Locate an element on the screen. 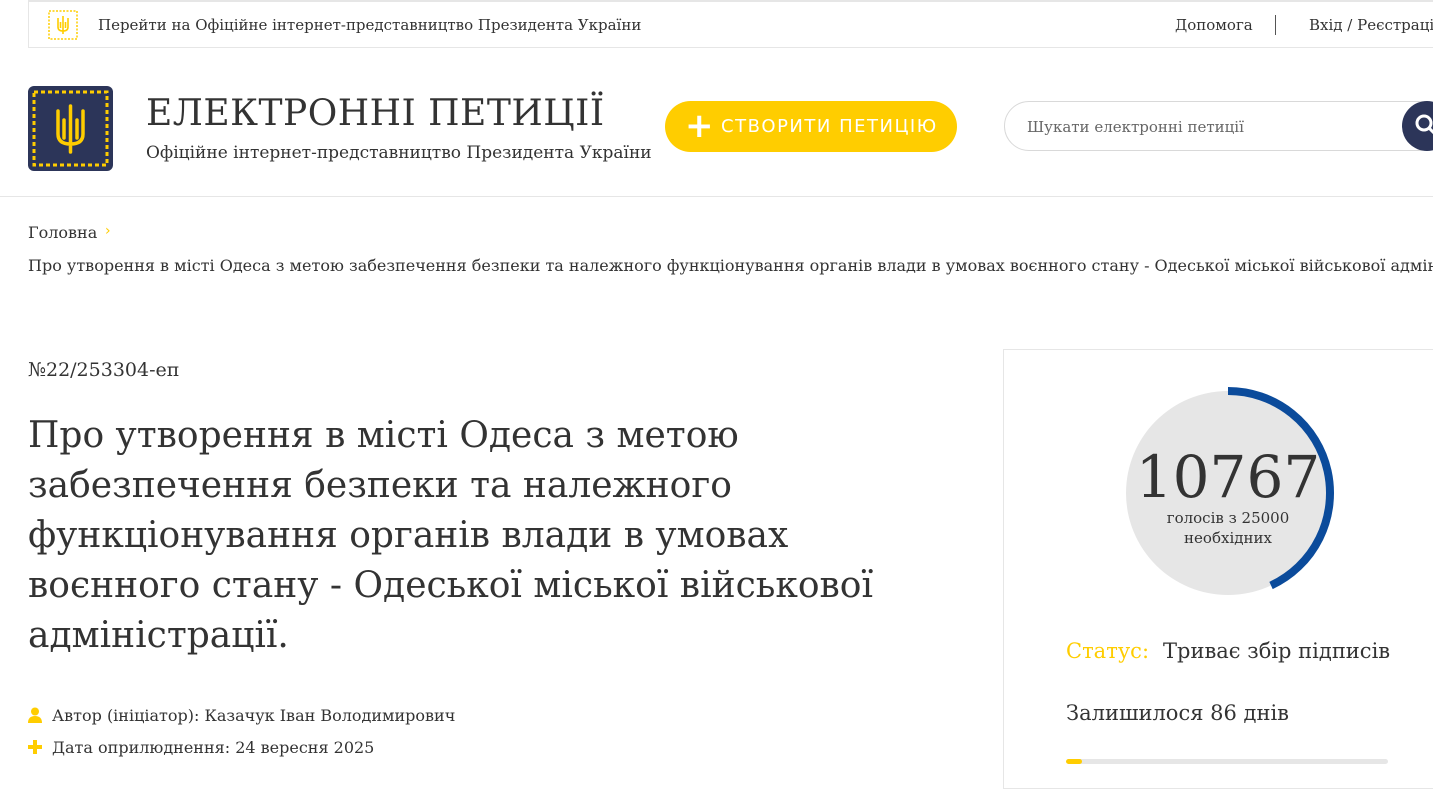 This screenshot has height=789, width=1433. search-box is located at coordinates (1218, 126).